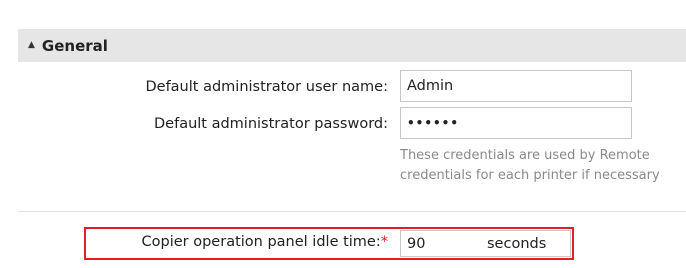 This screenshot has height=268, width=686. I want to click on idle-time-value: 90, so click(416, 243).